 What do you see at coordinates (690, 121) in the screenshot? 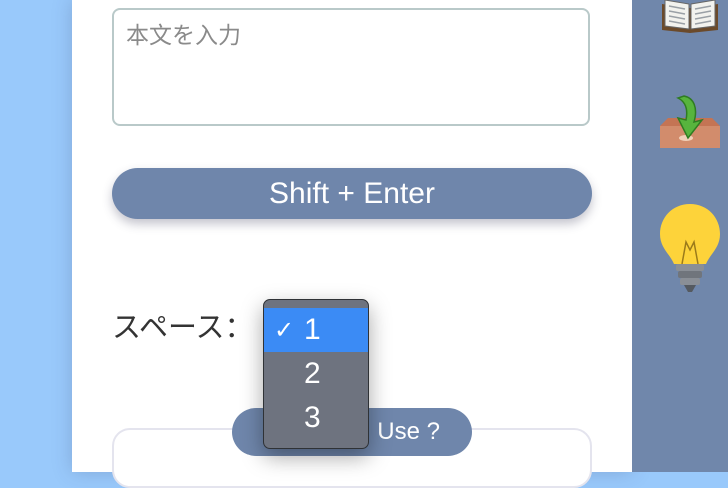
I see `download-tray-icon` at bounding box center [690, 121].